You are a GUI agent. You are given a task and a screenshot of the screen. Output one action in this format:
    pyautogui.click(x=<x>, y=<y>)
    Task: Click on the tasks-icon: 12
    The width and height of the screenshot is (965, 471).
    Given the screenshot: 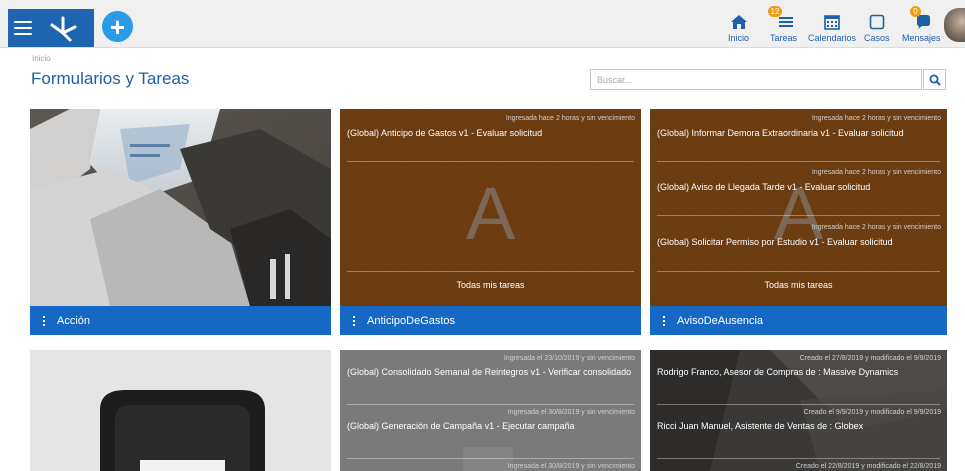 What is the action you would take?
    pyautogui.click(x=781, y=18)
    